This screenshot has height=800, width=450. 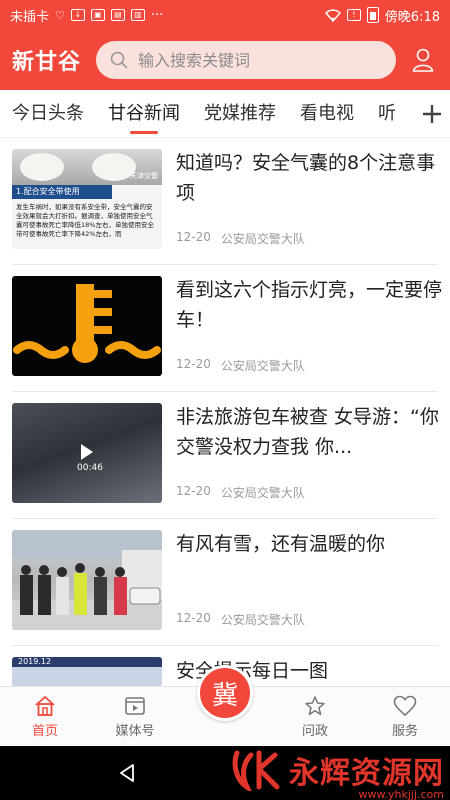 I want to click on group-photo-icon, so click(x=87, y=580).